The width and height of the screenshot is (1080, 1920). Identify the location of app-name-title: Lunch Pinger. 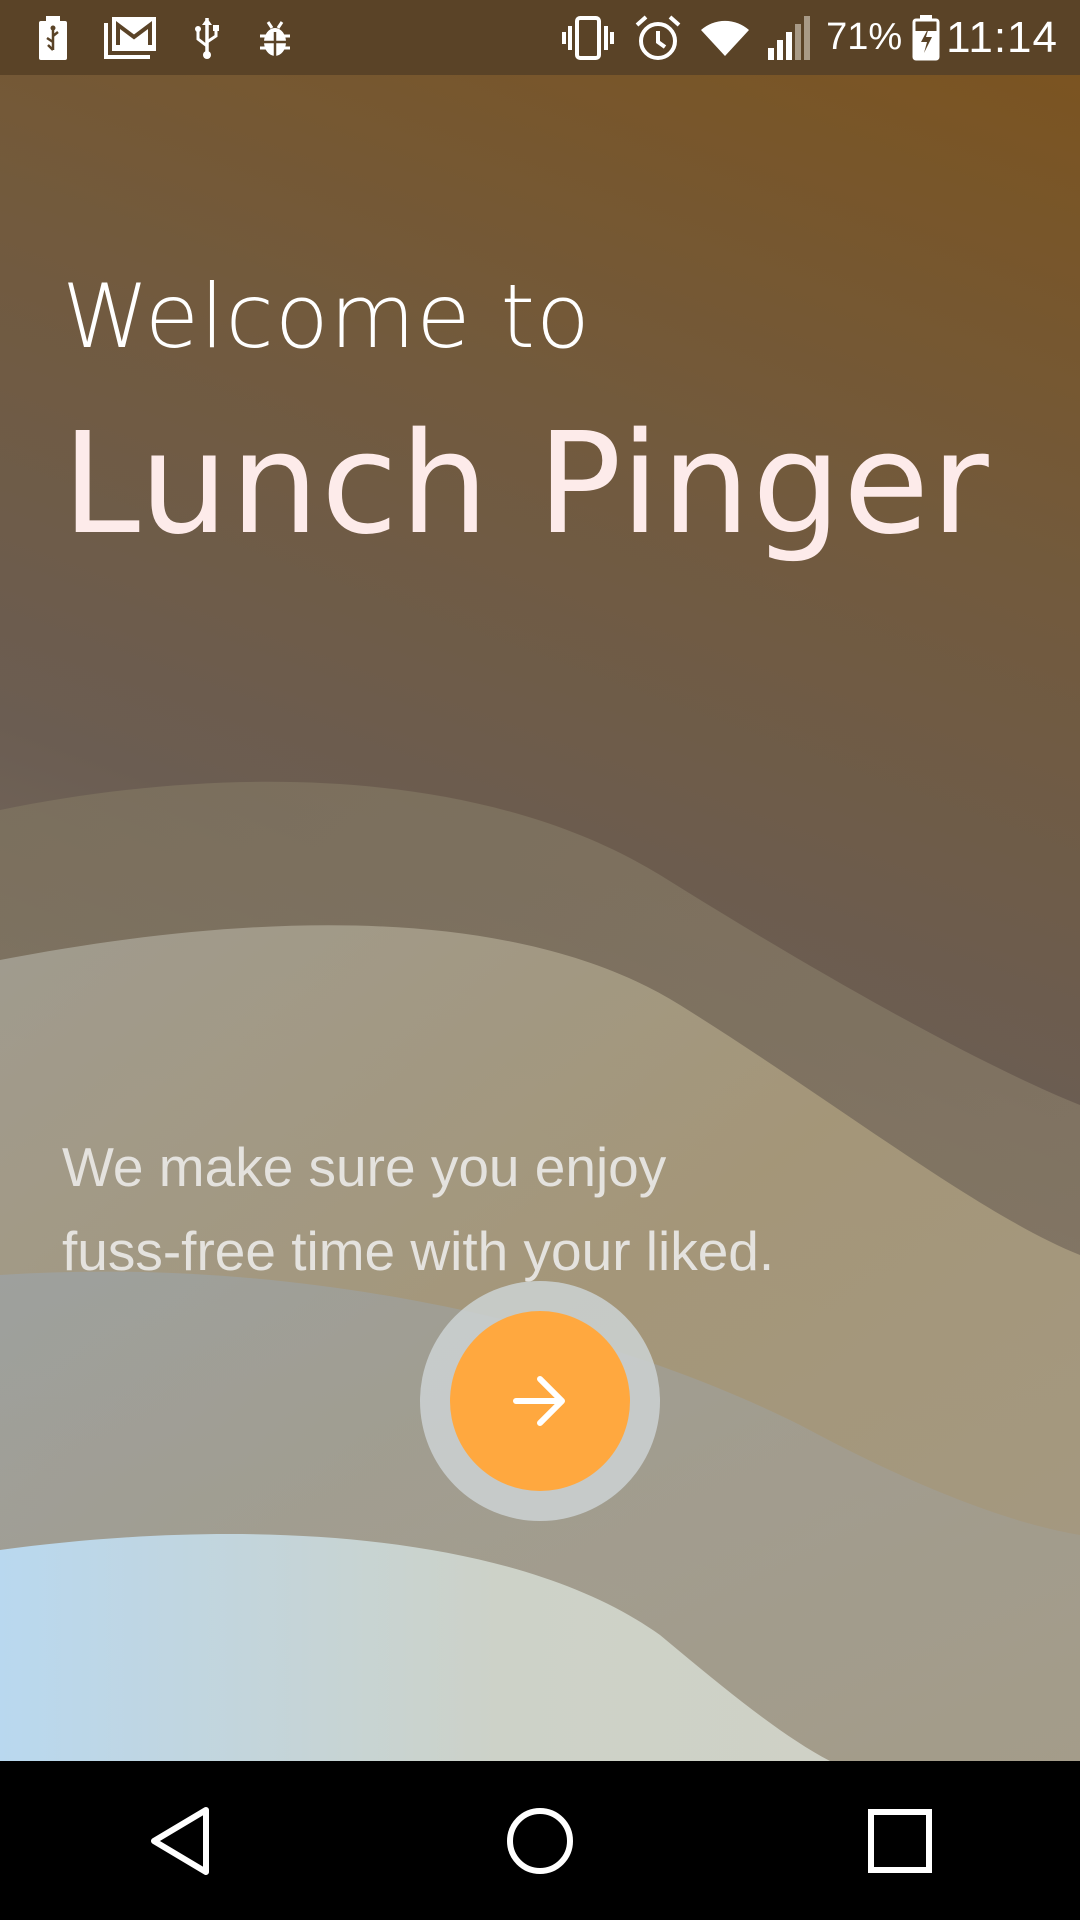
(526, 484).